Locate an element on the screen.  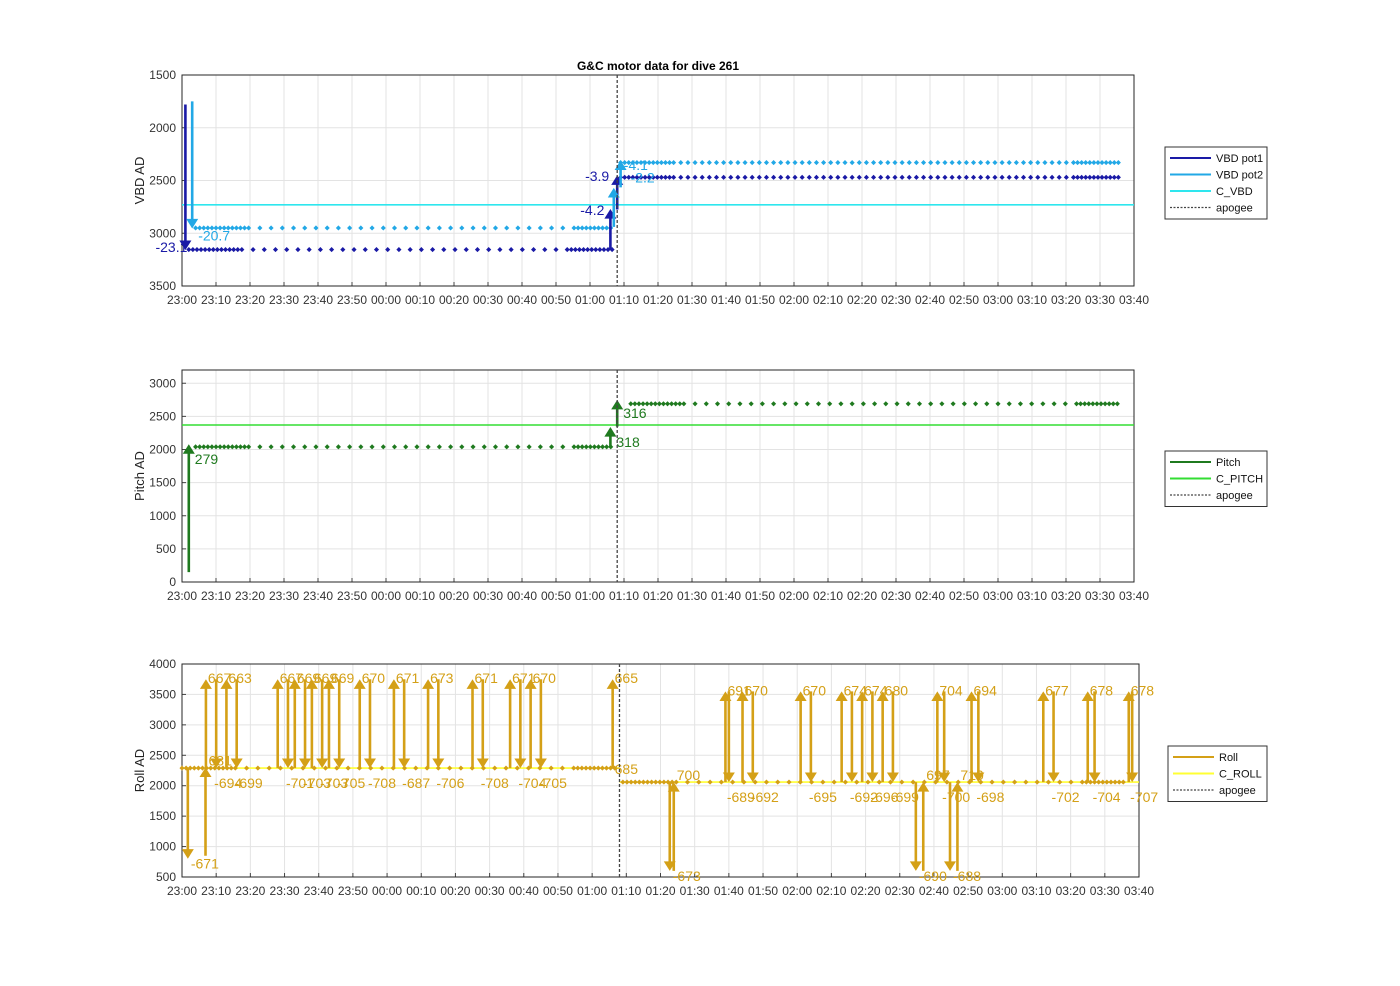
vbd-xtick-label: 02:20 is located at coordinates (862, 300).